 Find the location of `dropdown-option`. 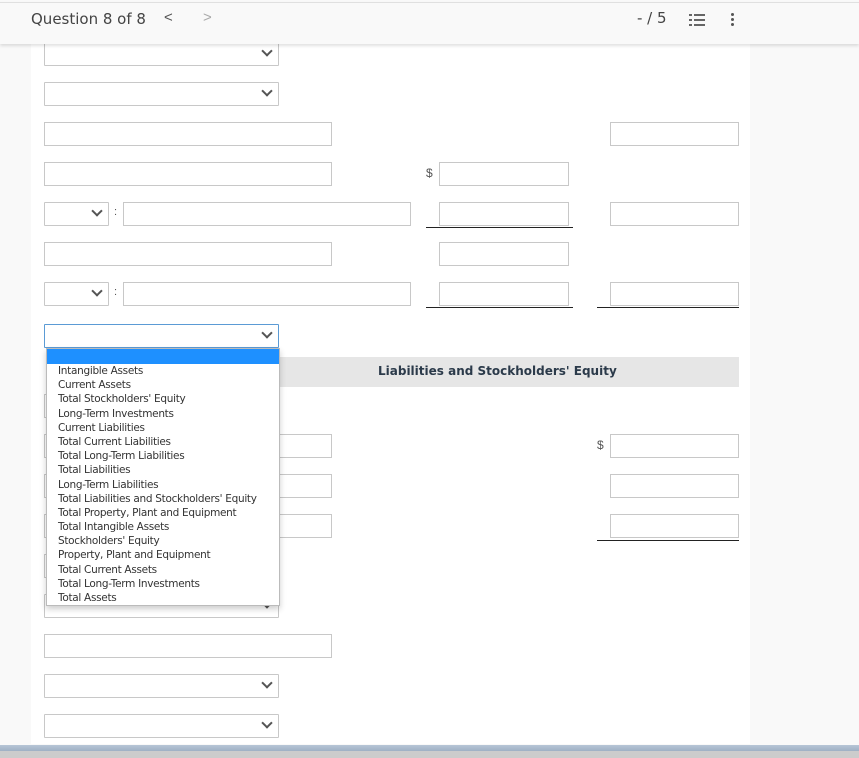

dropdown-option is located at coordinates (163, 356).